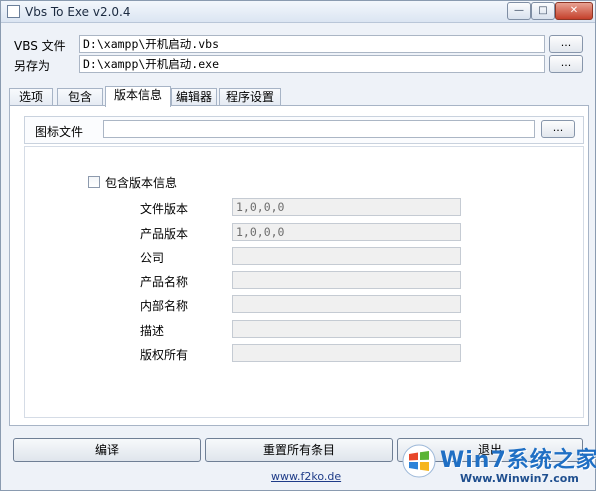 This screenshot has width=596, height=491. What do you see at coordinates (107, 450) in the screenshot?
I see `compile-button: 编译` at bounding box center [107, 450].